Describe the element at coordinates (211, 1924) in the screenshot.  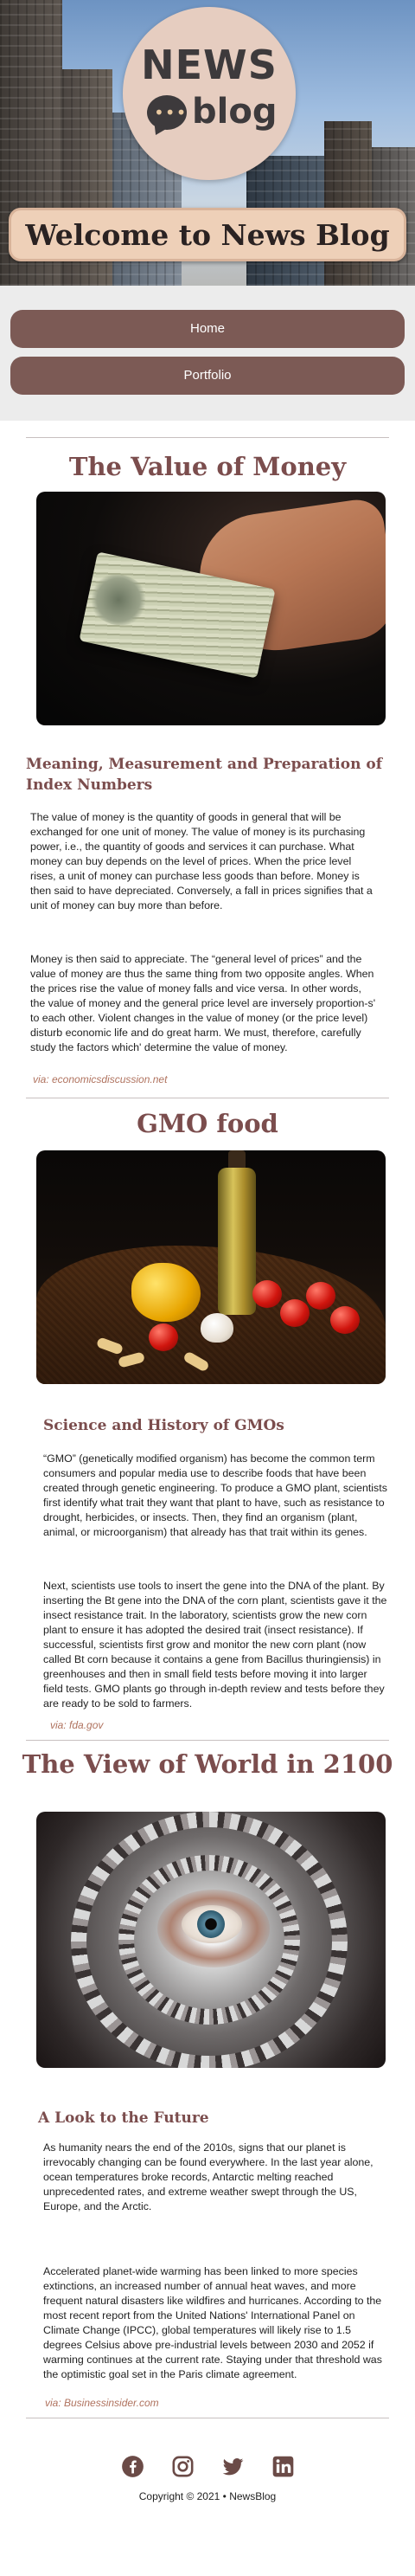
I see `iris-image-part` at that location.